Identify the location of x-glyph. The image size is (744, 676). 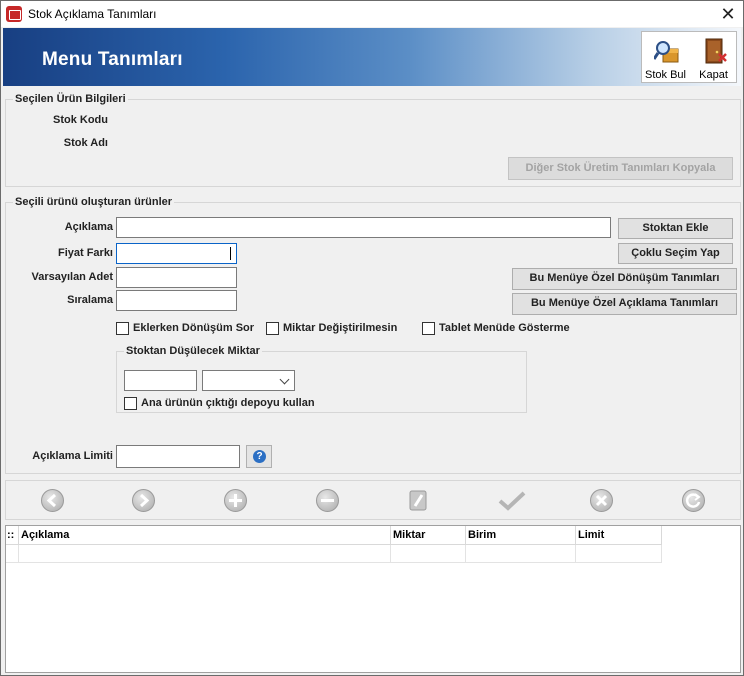
(601, 500).